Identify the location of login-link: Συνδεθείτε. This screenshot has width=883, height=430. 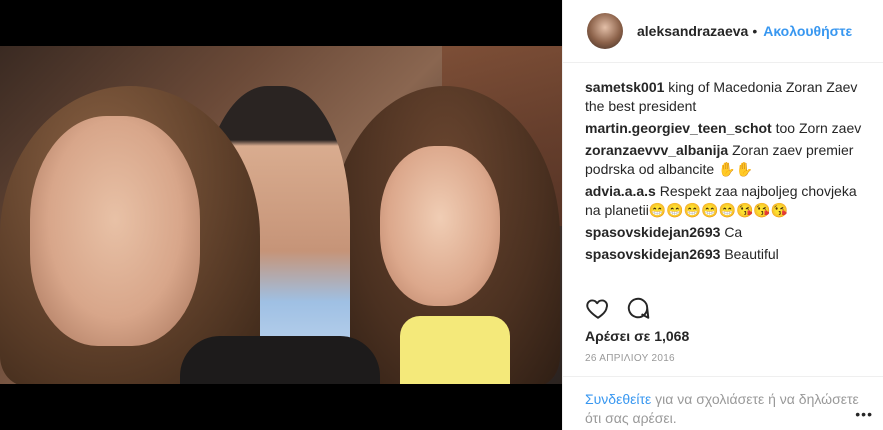
(618, 399).